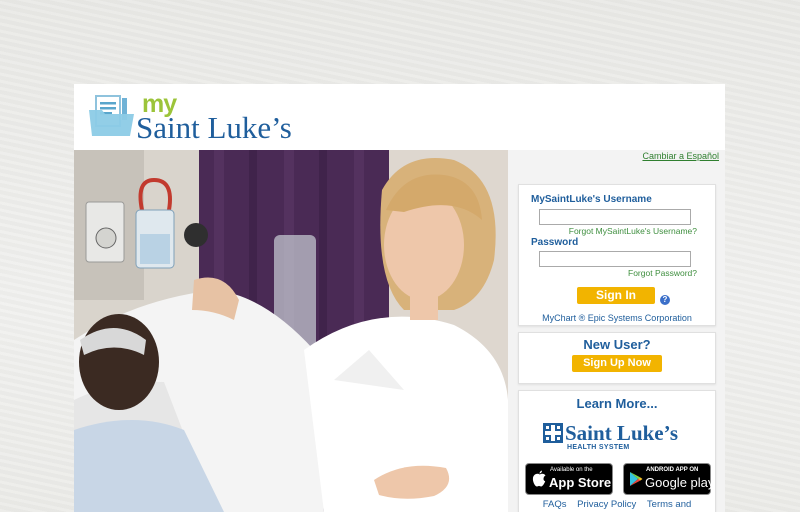 The width and height of the screenshot is (800, 512). I want to click on health-system-subtitle: HEALTH SYSTEM, so click(598, 447).